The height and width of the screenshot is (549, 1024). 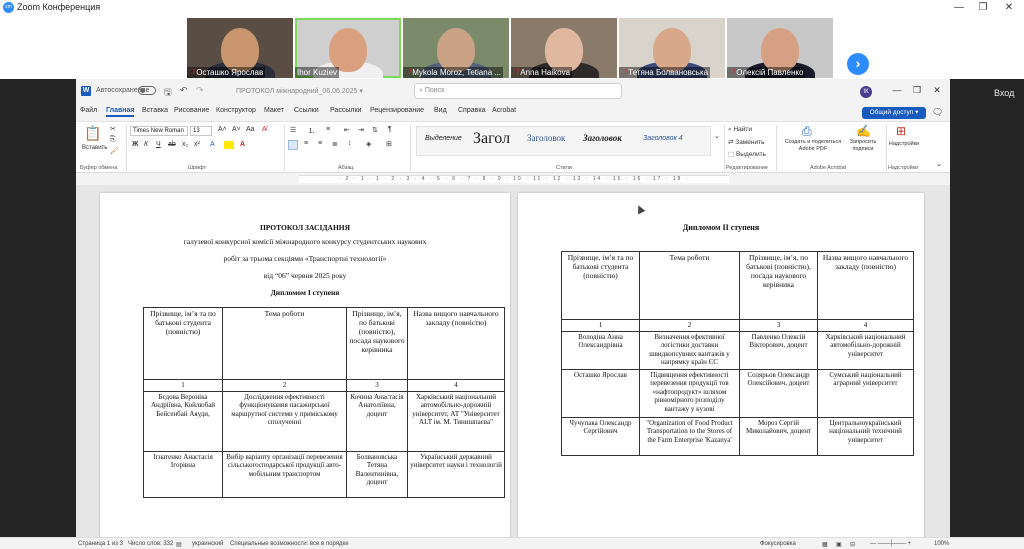 I want to click on grow-font-icon: A˄, so click(x=222, y=129).